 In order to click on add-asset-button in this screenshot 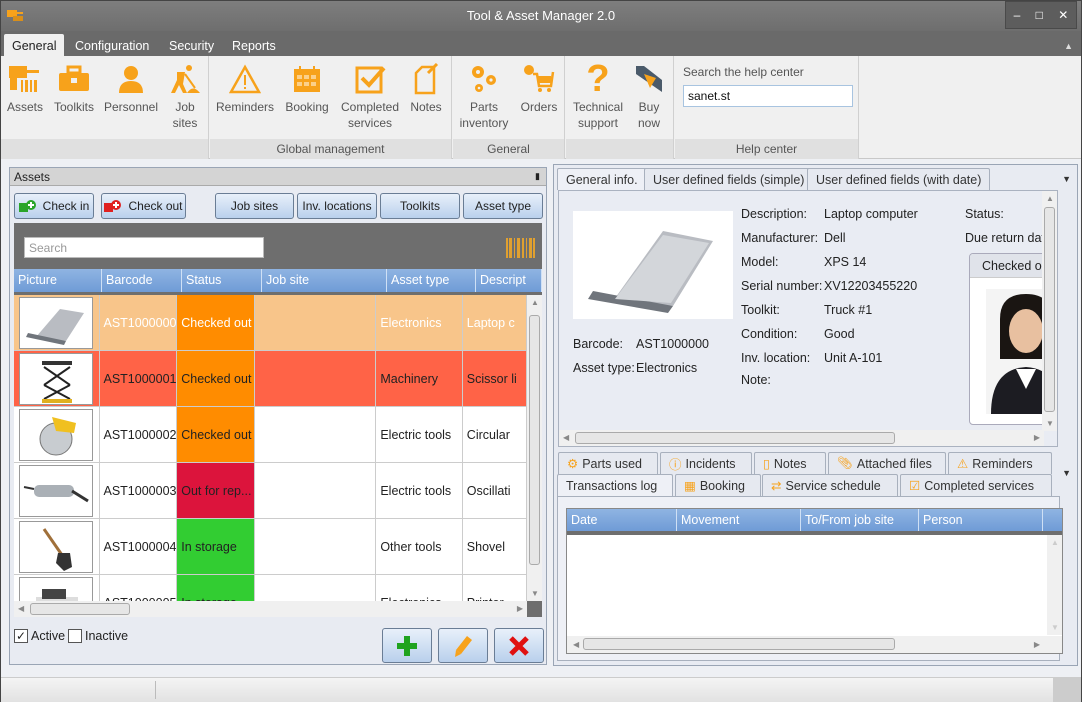, I will do `click(407, 645)`.